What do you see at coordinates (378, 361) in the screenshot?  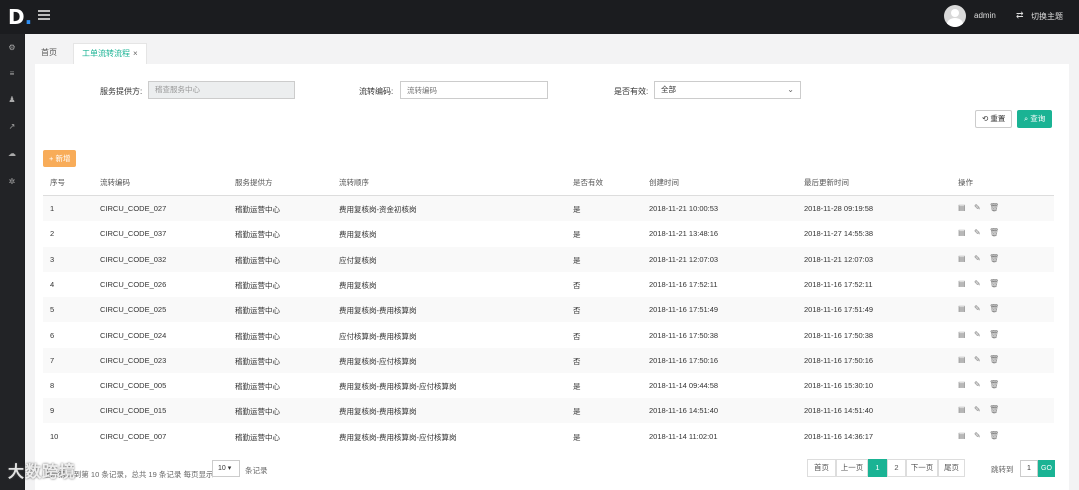 I see `cell-order: 费用复核岗-应付核算岗` at bounding box center [378, 361].